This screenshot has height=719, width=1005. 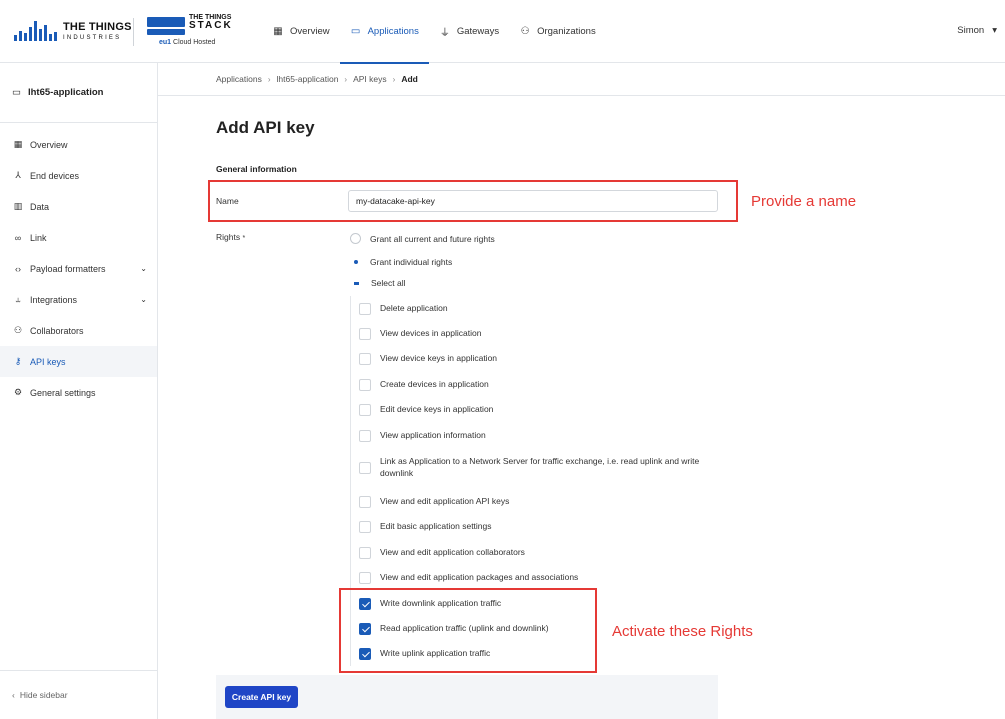 What do you see at coordinates (18, 299) in the screenshot?
I see `integration-icon: ⥿` at bounding box center [18, 299].